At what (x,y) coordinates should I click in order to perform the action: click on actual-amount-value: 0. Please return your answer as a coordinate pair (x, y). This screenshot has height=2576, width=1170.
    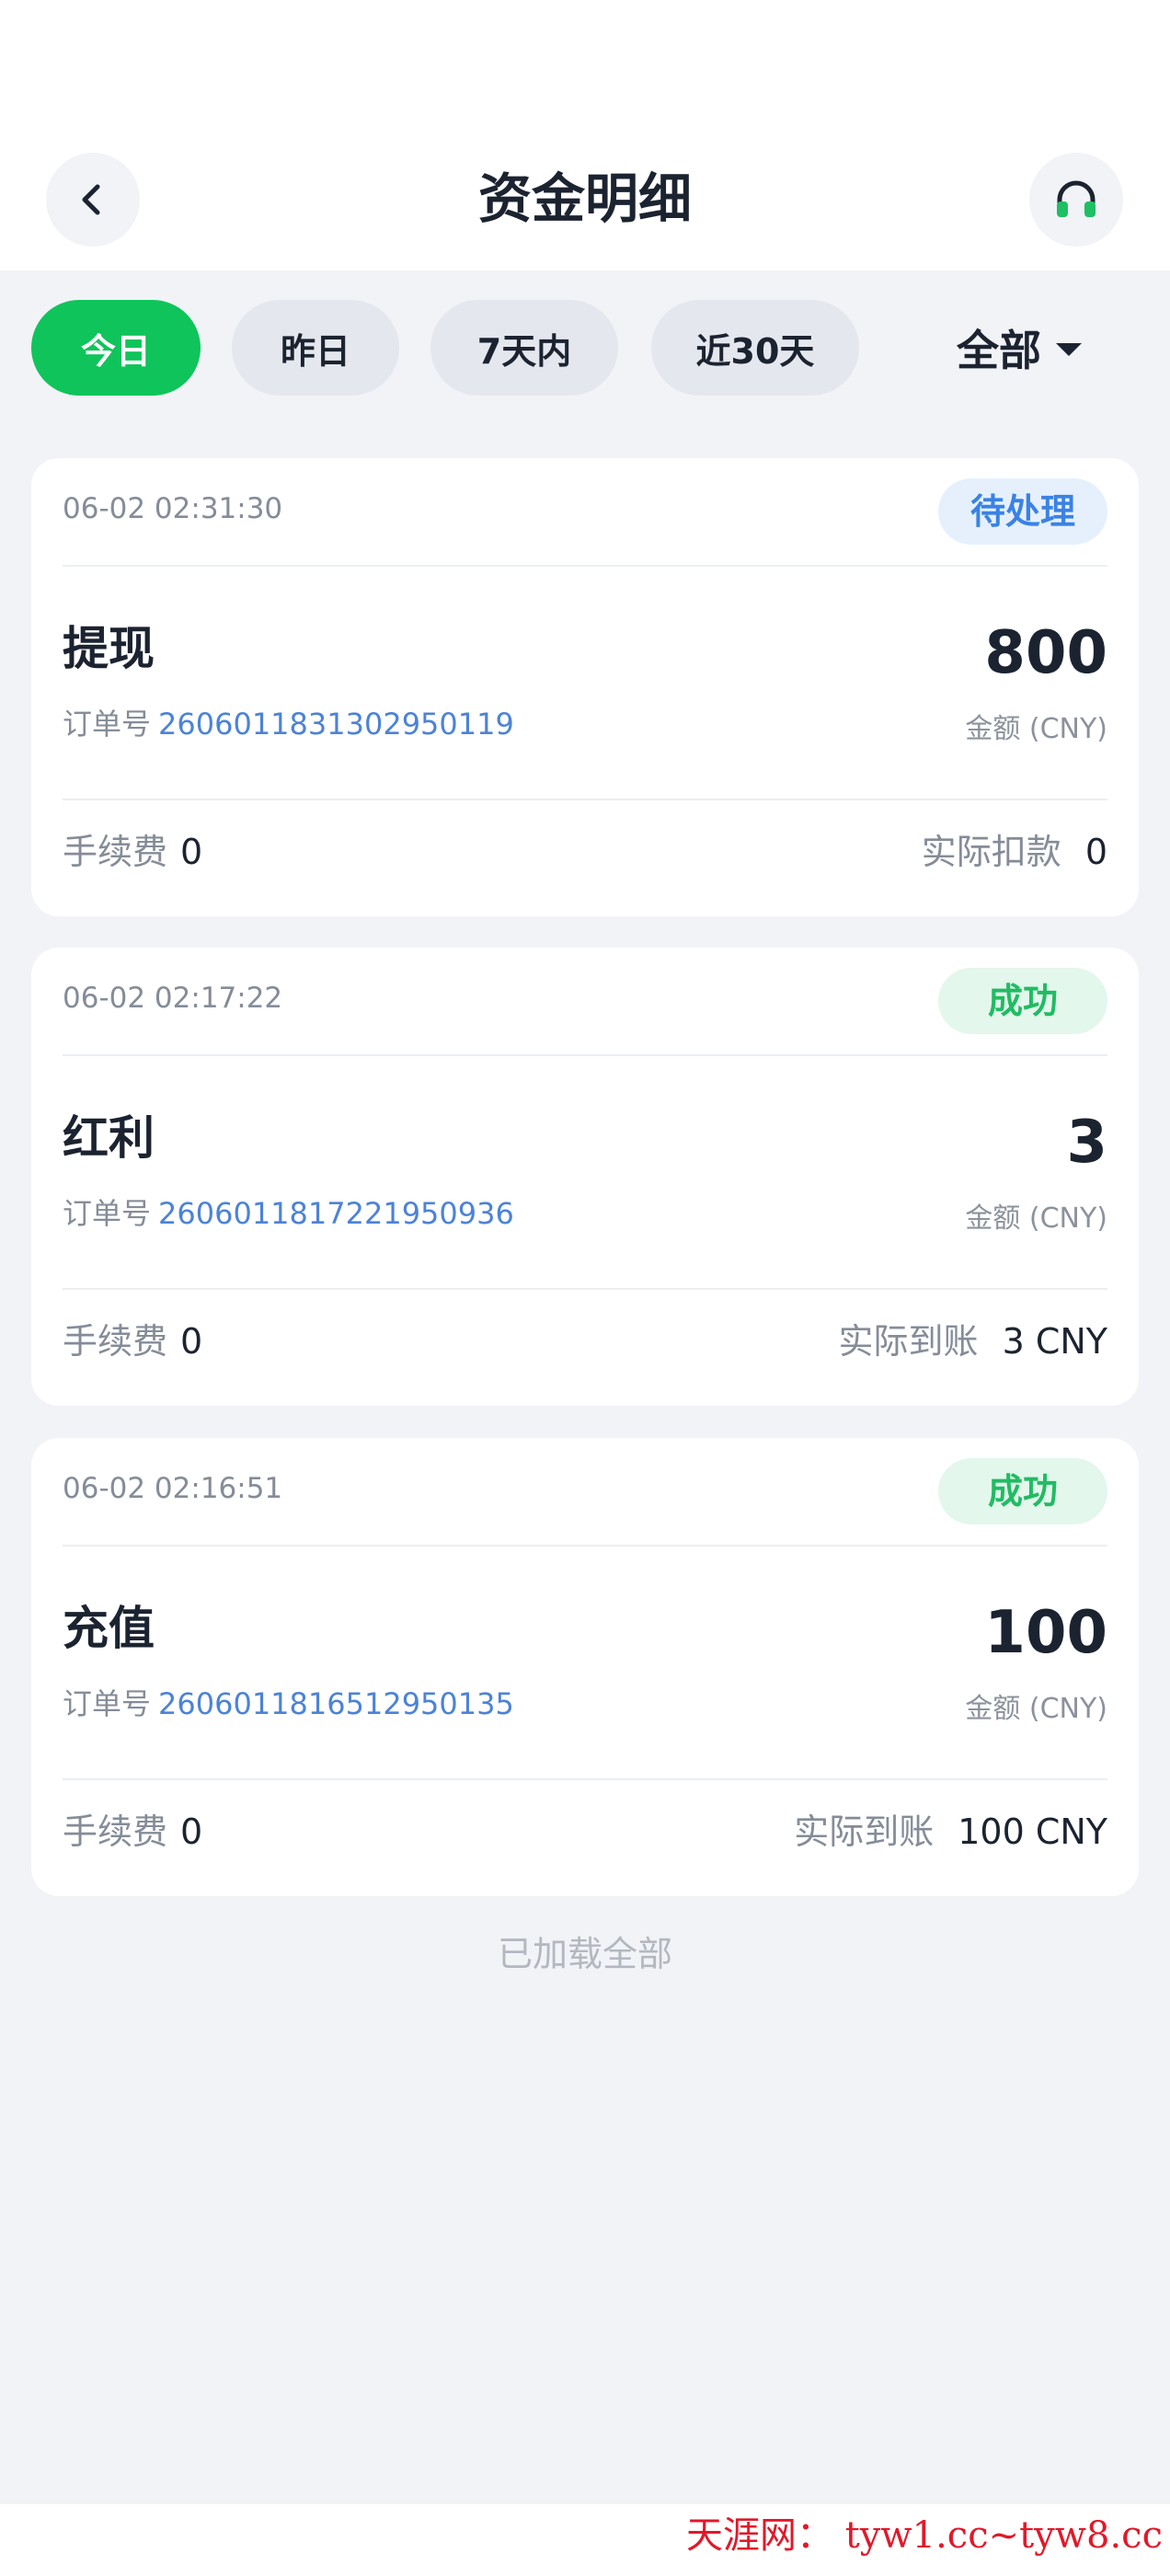
    Looking at the image, I should click on (1095, 852).